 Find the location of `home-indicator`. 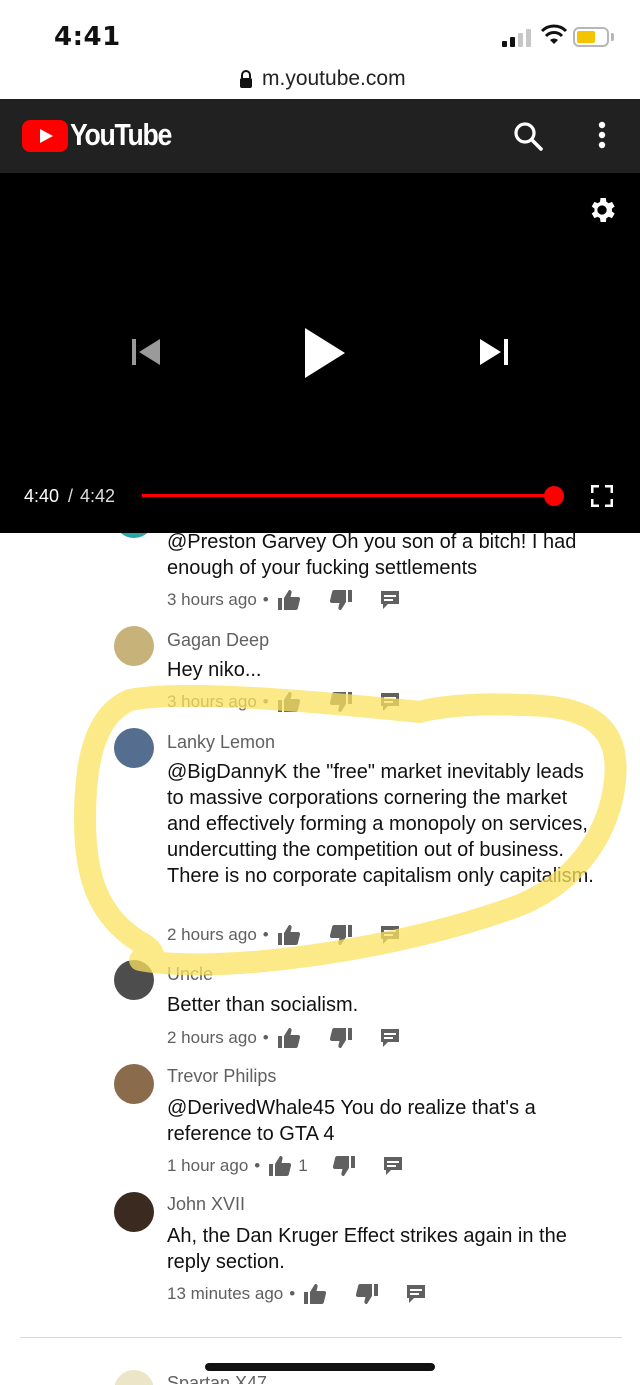

home-indicator is located at coordinates (320, 1367).